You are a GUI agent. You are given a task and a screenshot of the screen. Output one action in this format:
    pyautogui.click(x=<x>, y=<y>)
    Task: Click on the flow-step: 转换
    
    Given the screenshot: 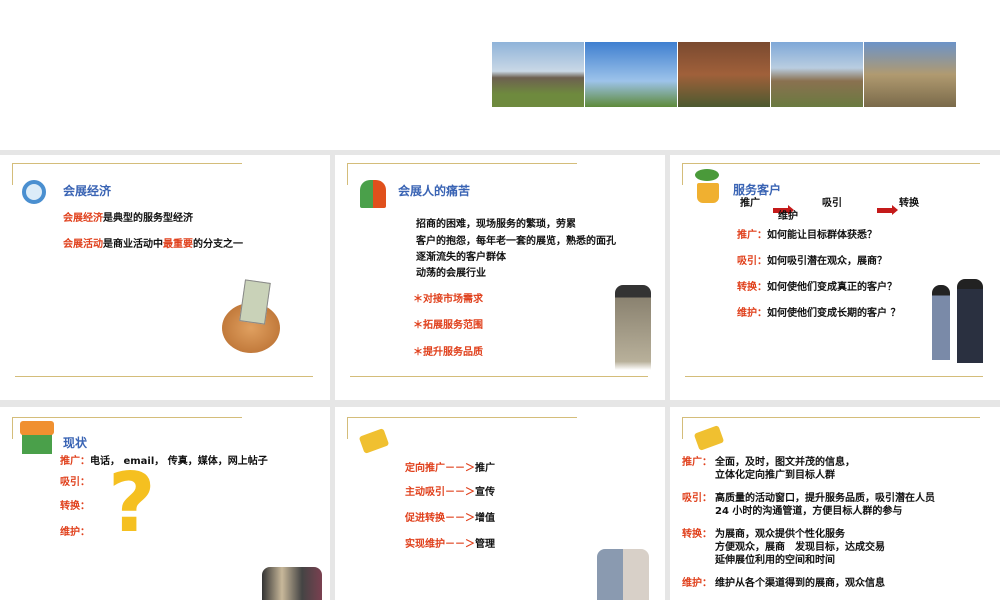 What is the action you would take?
    pyautogui.click(x=909, y=203)
    